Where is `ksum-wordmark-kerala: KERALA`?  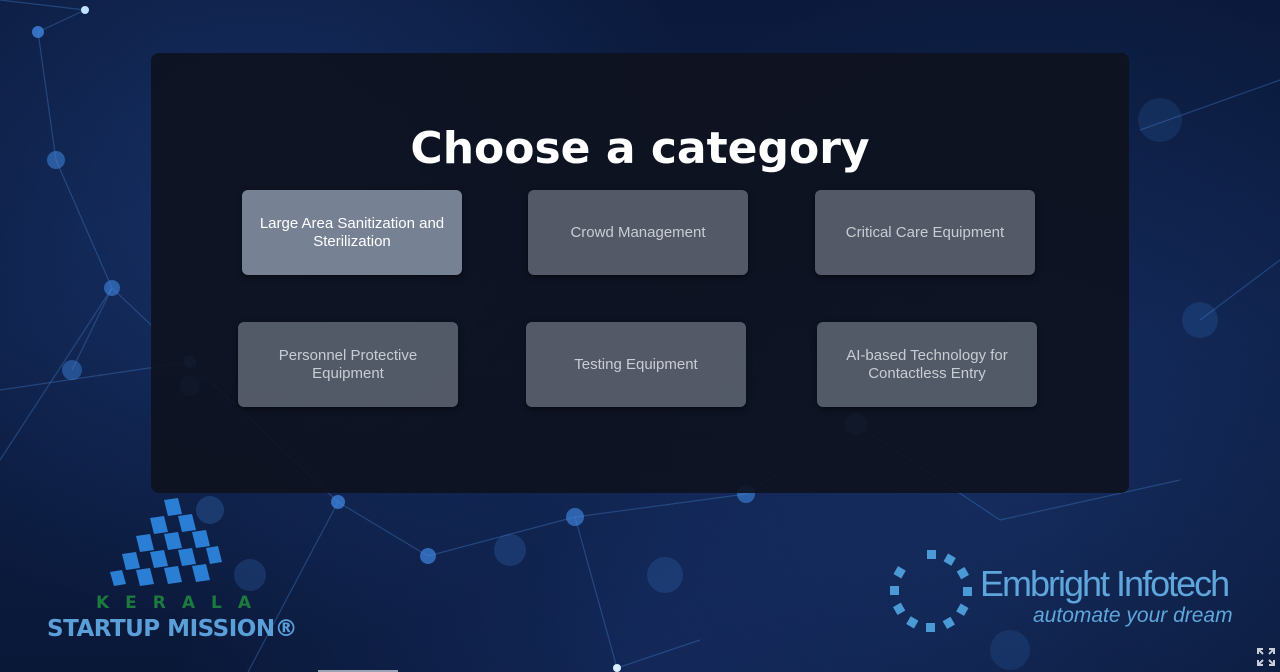 ksum-wordmark-kerala: KERALA is located at coordinates (182, 603).